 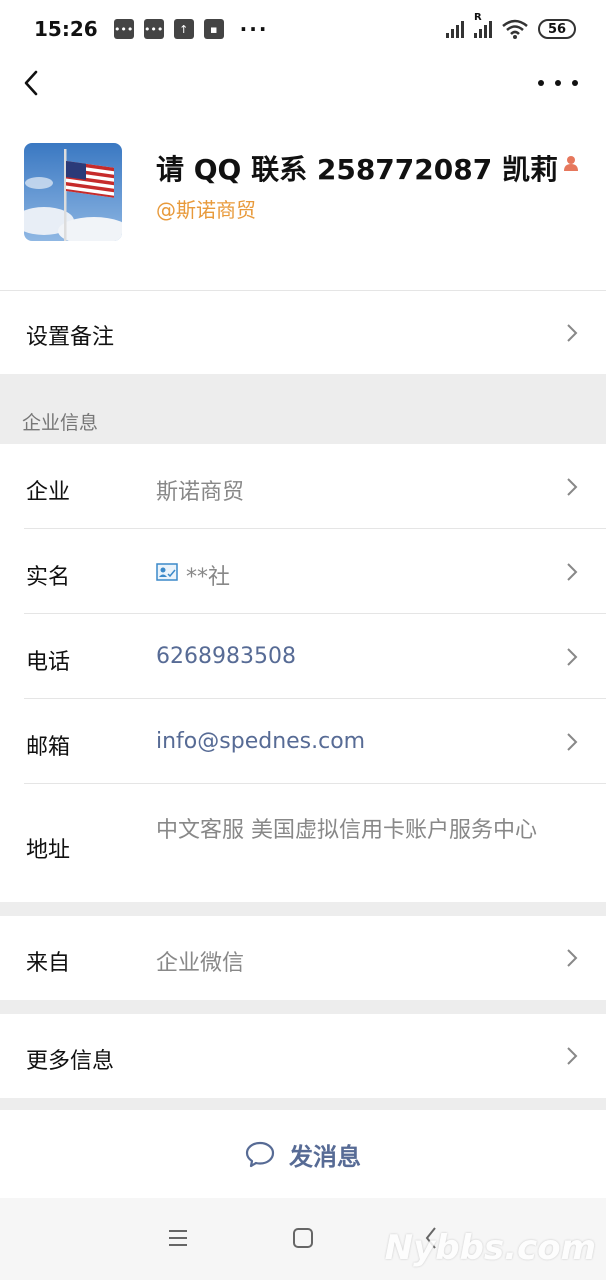 What do you see at coordinates (254, 29) in the screenshot?
I see `more-notifications-icon: ···` at bounding box center [254, 29].